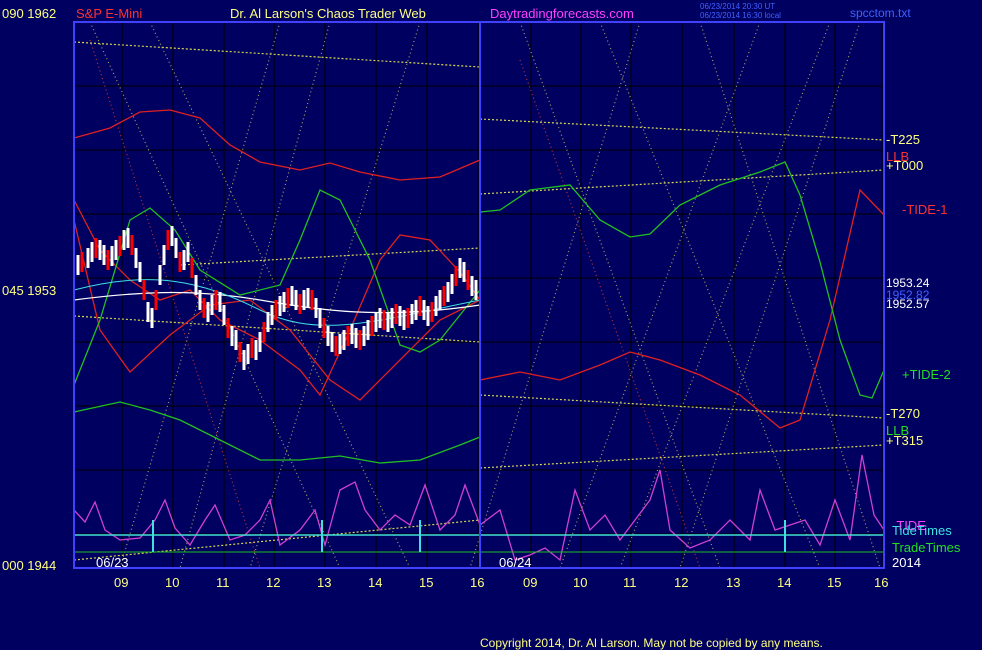 Image resolution: width=982 pixels, height=650 pixels. What do you see at coordinates (906, 562) in the screenshot?
I see `label-year: 2014` at bounding box center [906, 562].